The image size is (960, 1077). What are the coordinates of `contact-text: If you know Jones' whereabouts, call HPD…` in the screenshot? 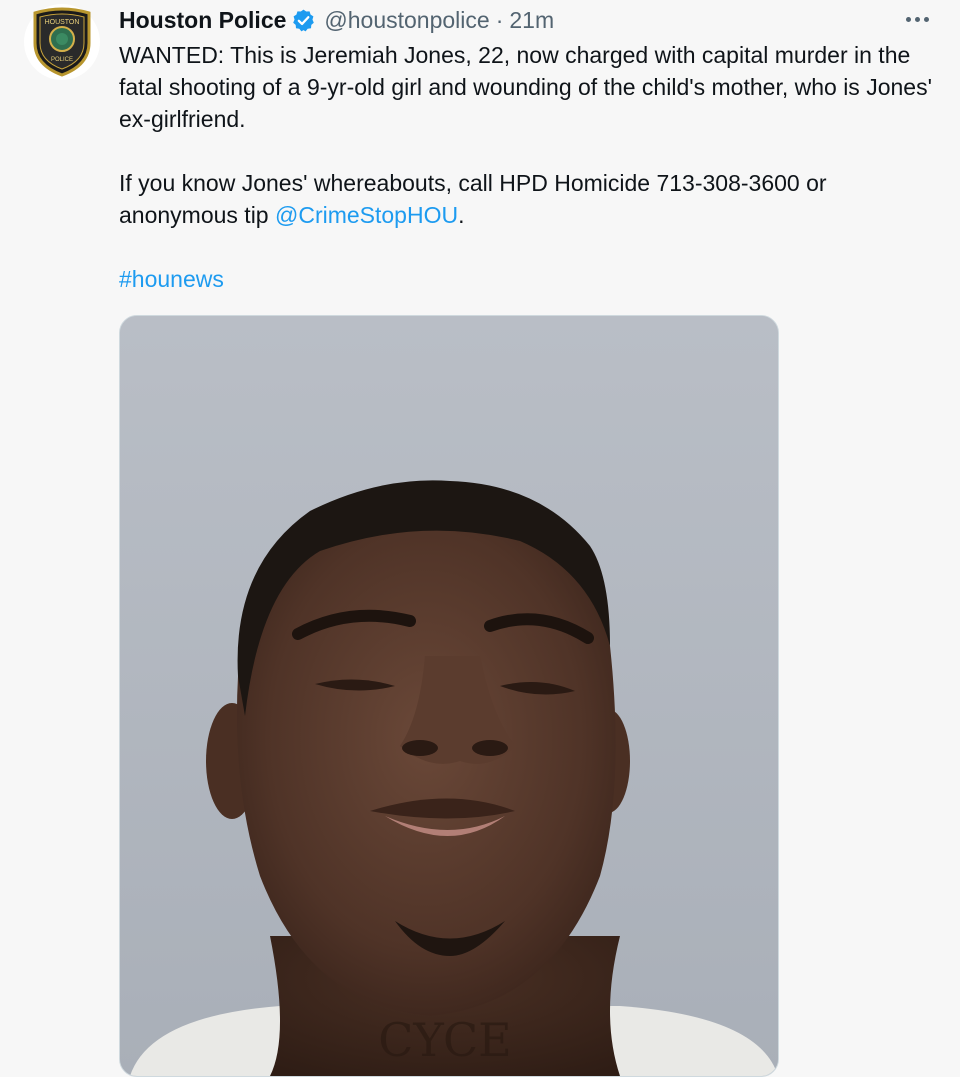 It's located at (473, 199).